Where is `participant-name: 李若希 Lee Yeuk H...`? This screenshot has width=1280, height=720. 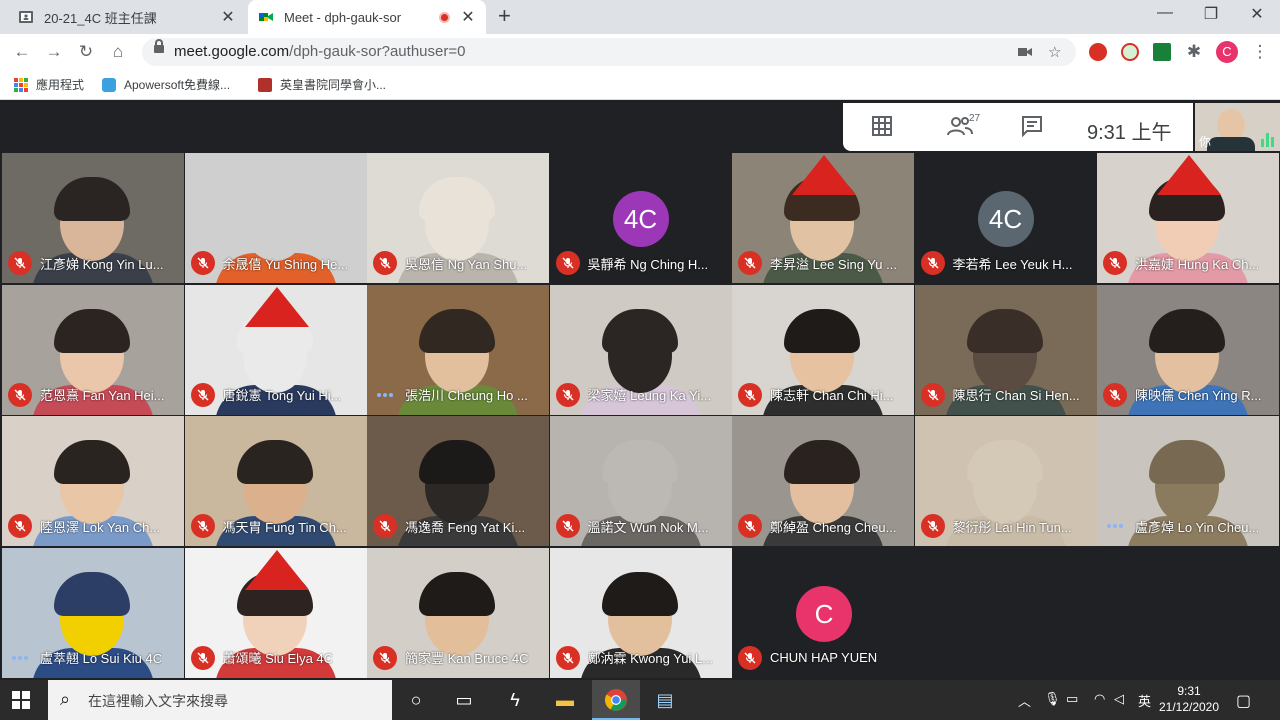
participant-name: 李若希 Lee Yeuk H... is located at coordinates (1012, 264).